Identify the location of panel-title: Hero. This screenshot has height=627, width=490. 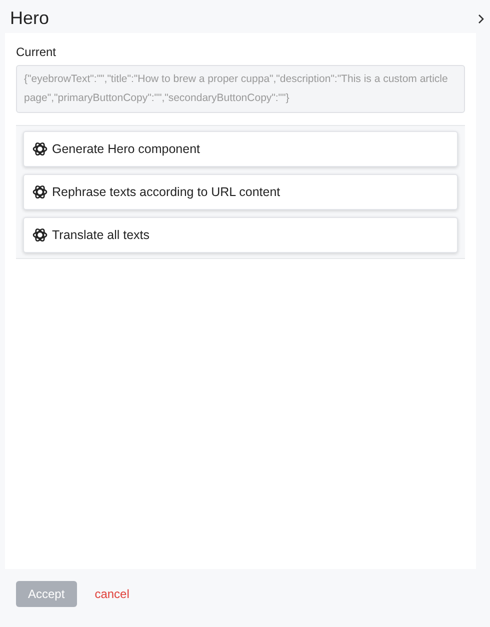
(30, 18).